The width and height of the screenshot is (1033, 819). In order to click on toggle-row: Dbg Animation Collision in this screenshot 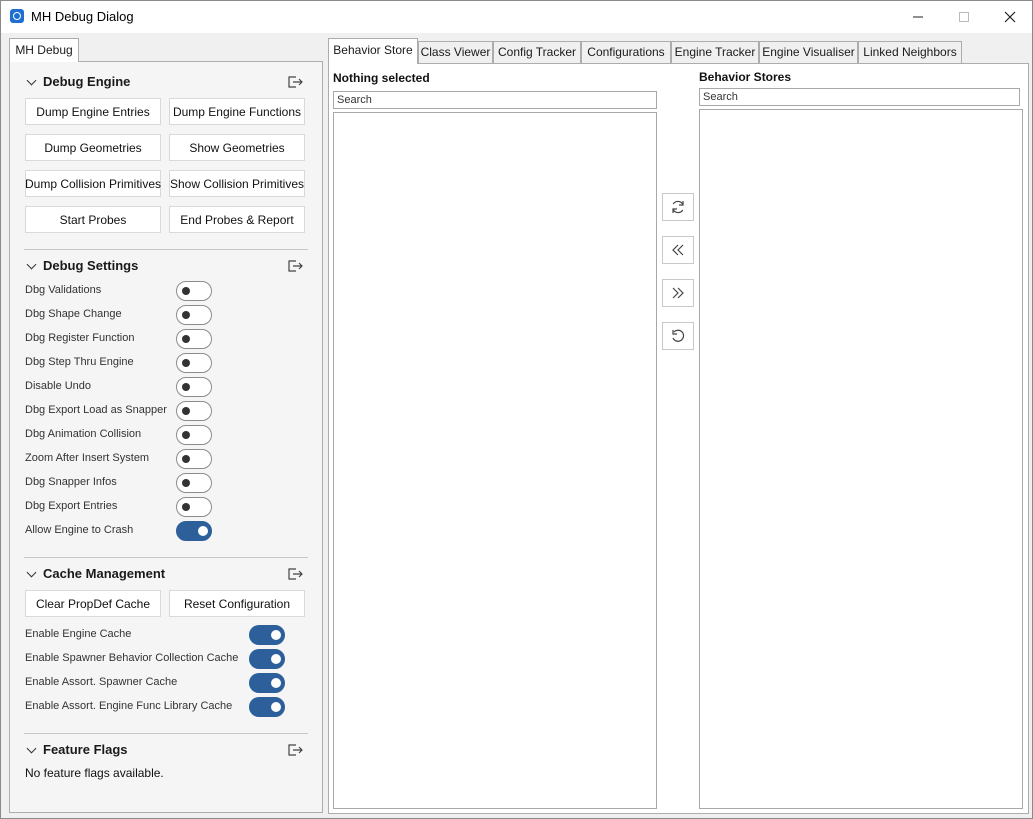, I will do `click(120, 435)`.